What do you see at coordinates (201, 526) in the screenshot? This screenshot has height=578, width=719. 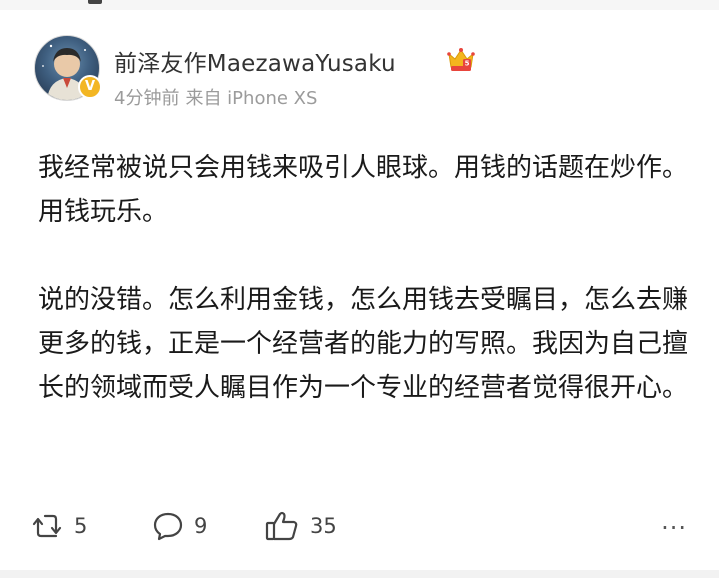 I see `comment-count: 9` at bounding box center [201, 526].